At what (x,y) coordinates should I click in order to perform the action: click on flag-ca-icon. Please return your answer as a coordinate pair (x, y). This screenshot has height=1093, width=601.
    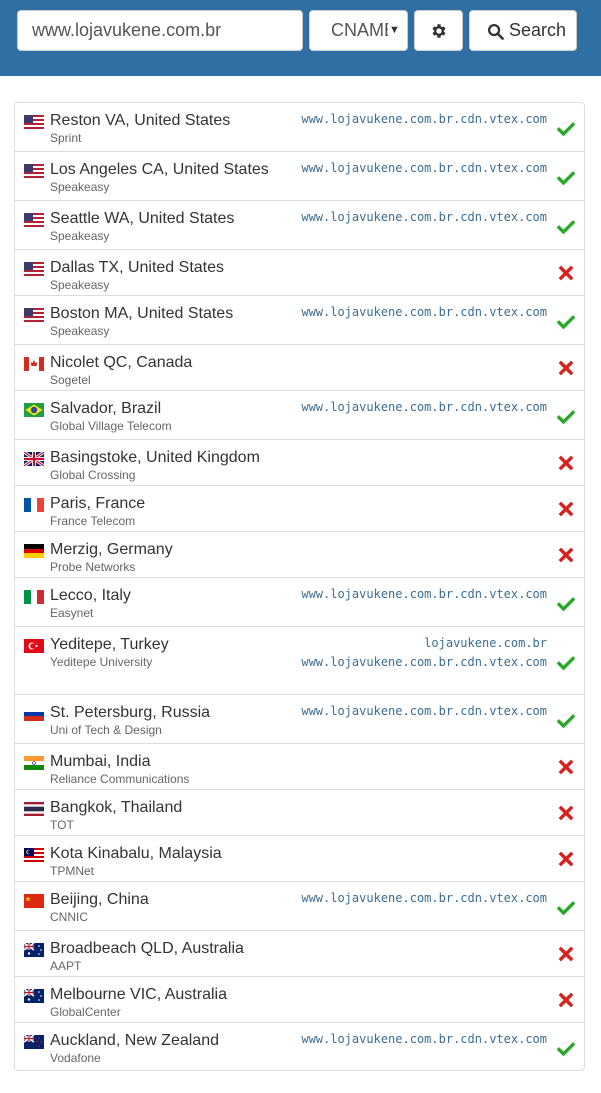
    Looking at the image, I should click on (34, 364).